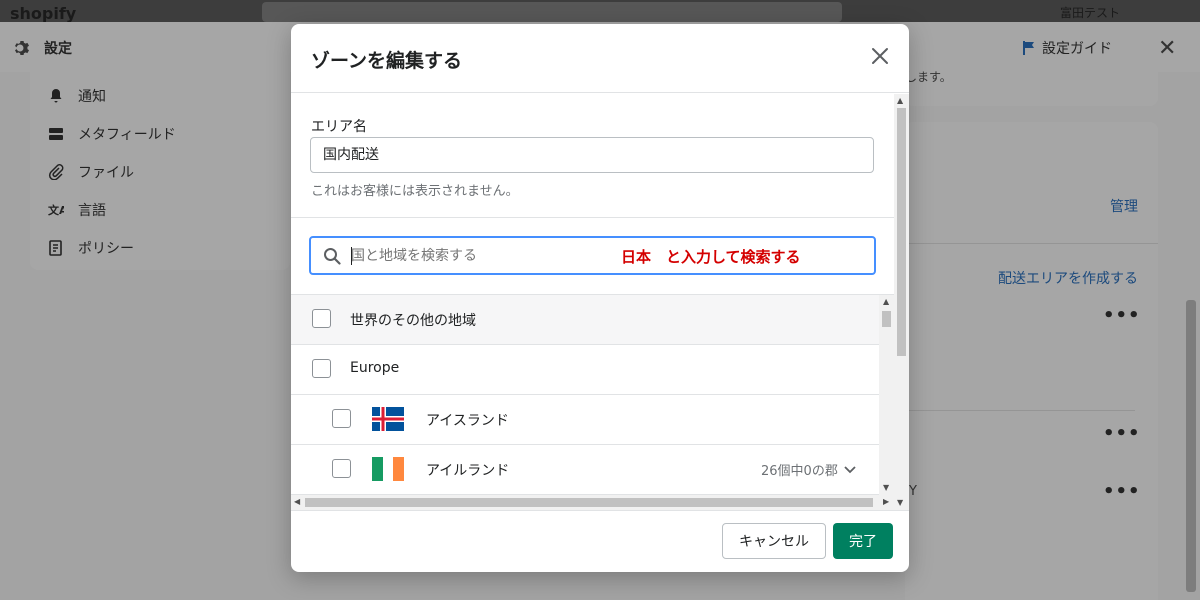 The image size is (1200, 600). I want to click on area-name-input: 国内配送, so click(592, 155).